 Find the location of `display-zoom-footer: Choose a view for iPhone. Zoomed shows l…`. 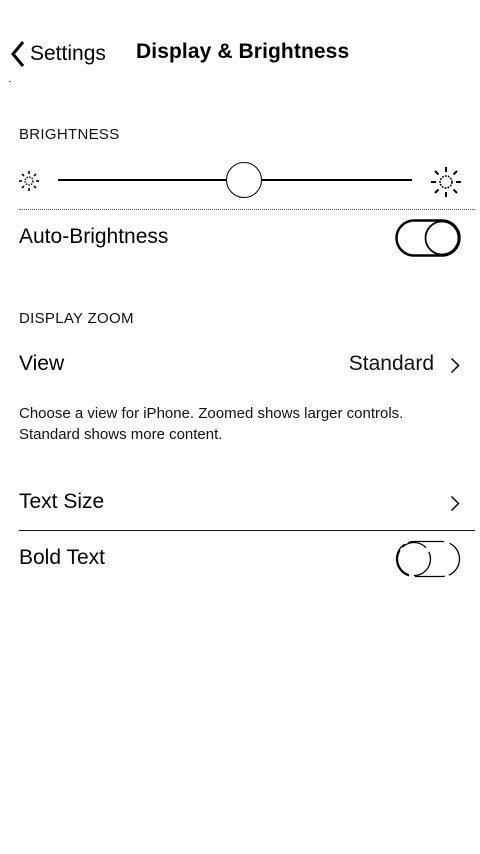

display-zoom-footer: Choose a view for iPhone. Zoomed shows l… is located at coordinates (211, 424).